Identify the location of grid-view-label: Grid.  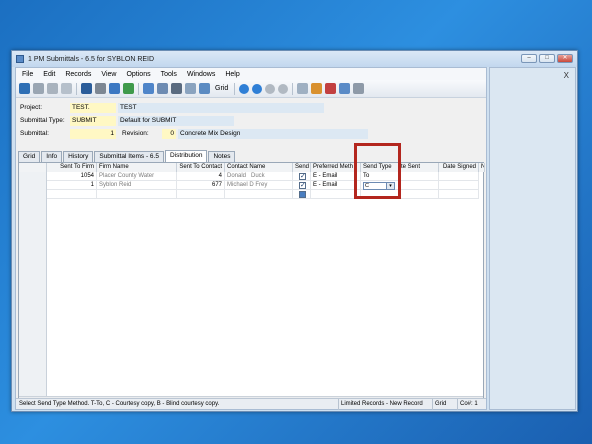
(221, 88).